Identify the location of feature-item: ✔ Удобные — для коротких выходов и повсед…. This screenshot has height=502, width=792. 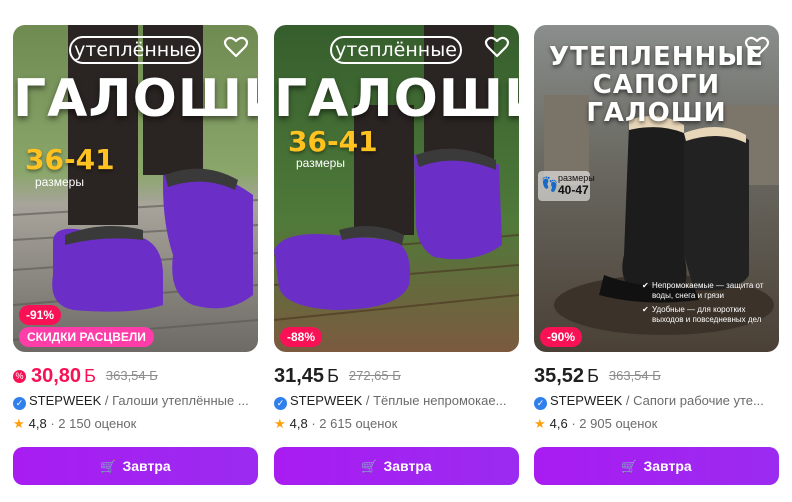
(709, 315).